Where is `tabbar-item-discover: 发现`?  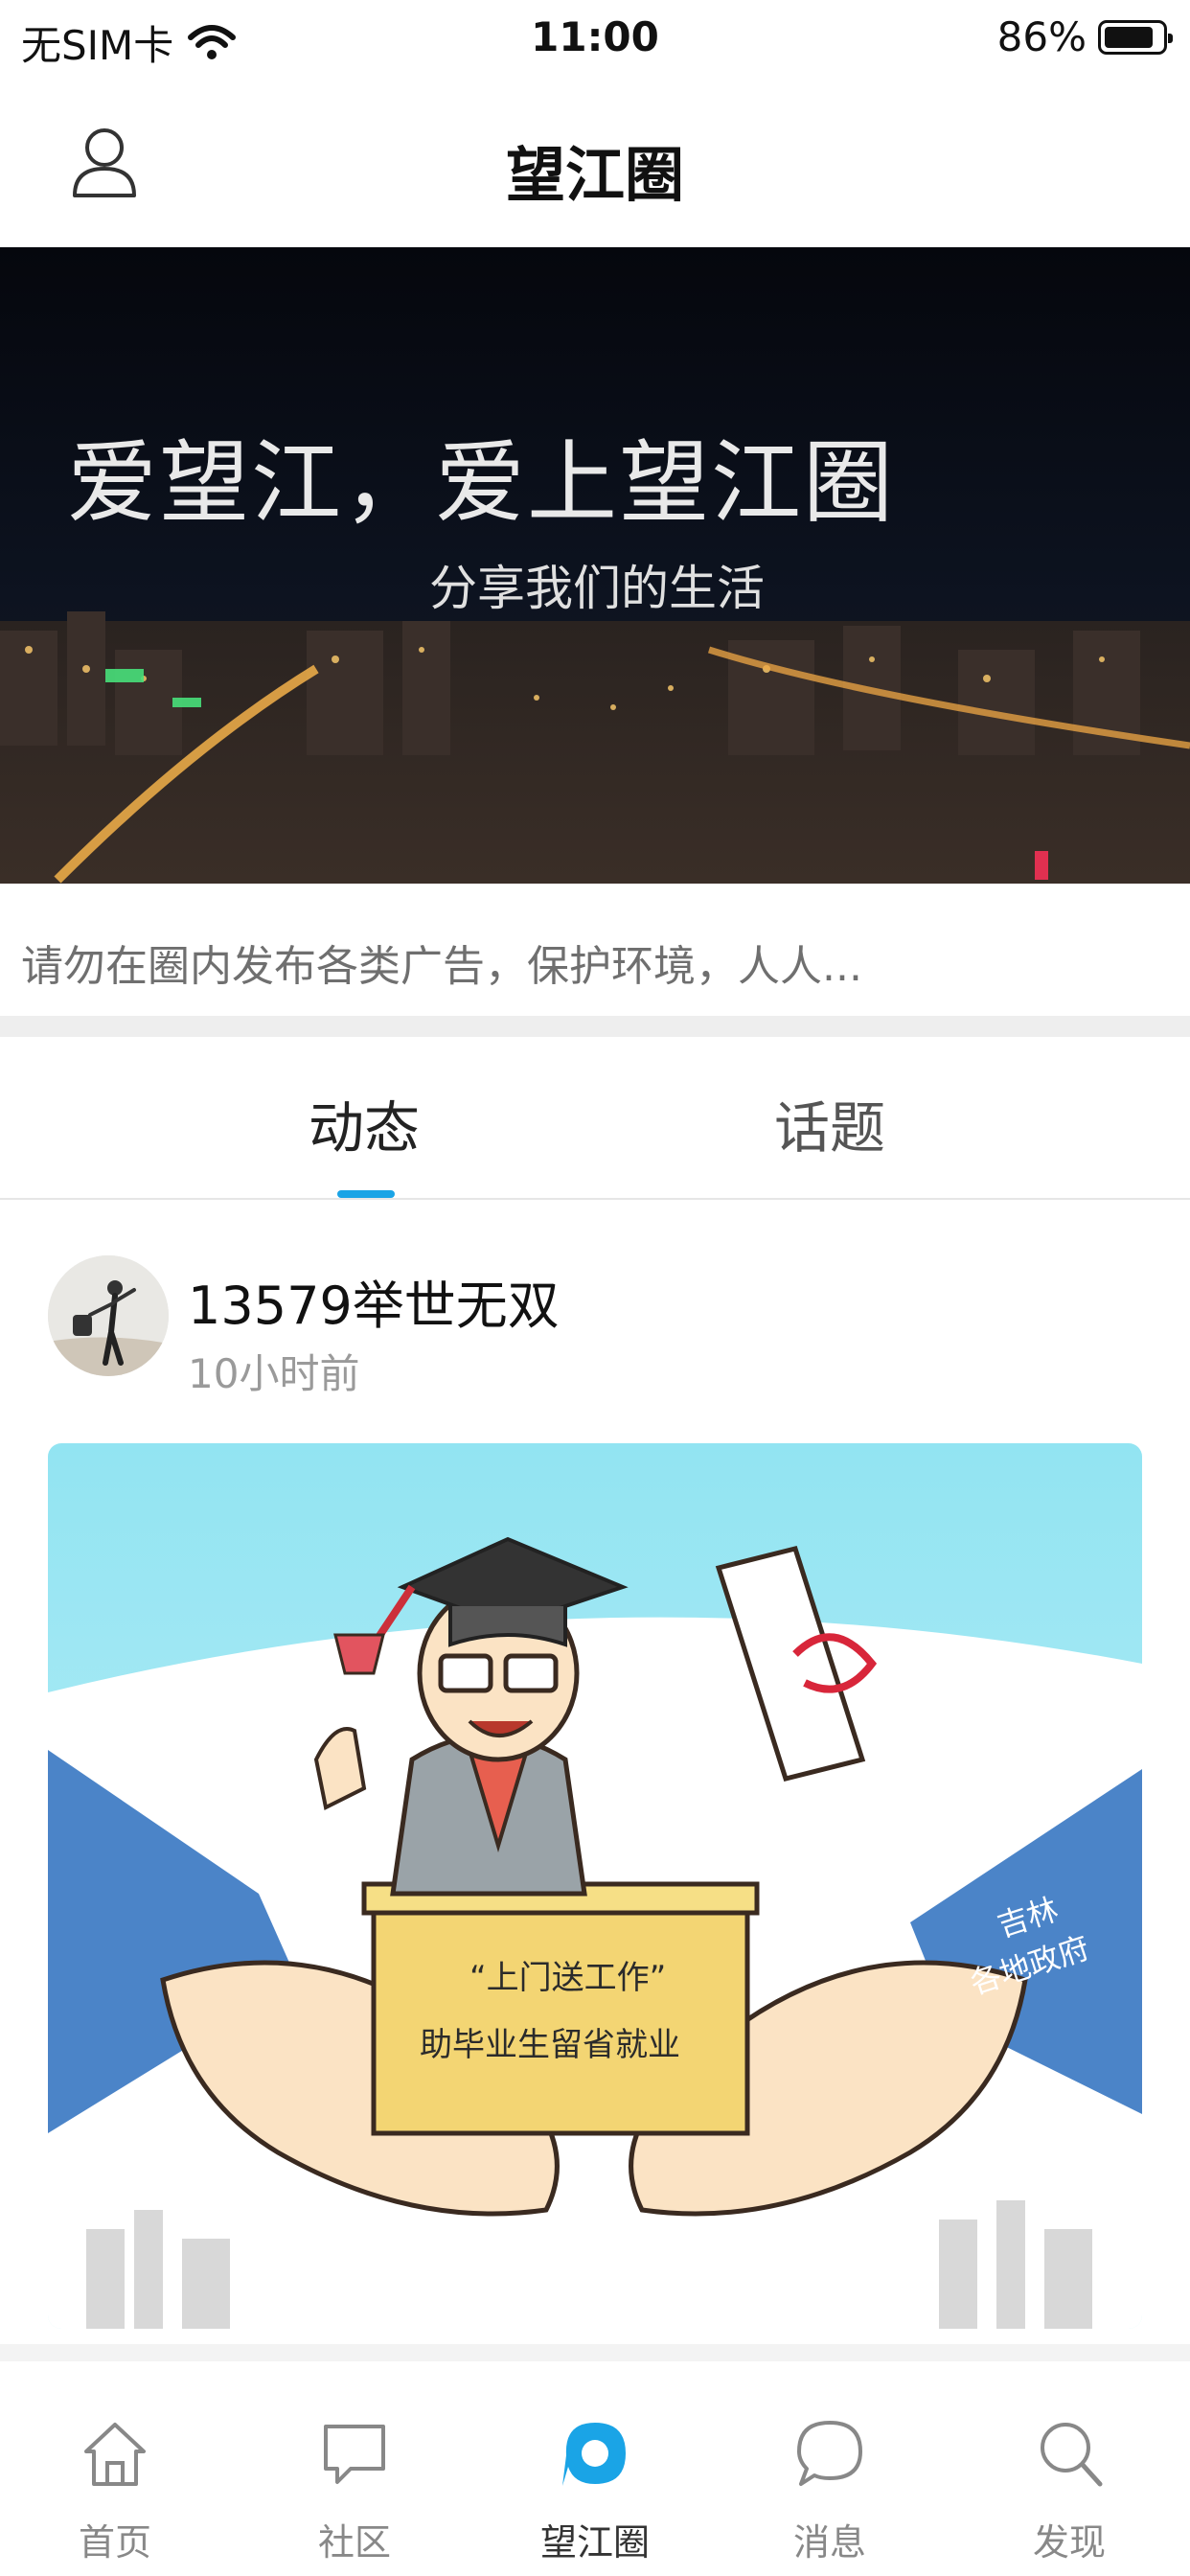
tabbar-item-discover: 发现 is located at coordinates (1070, 2478).